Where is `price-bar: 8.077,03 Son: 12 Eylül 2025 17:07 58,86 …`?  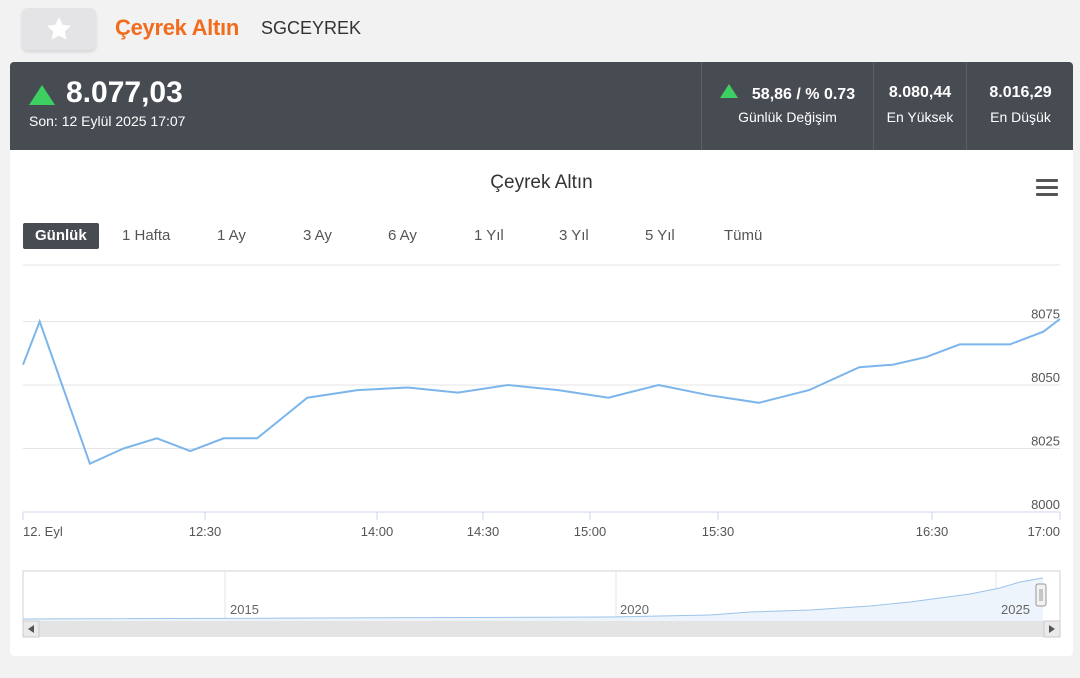 price-bar: 8.077,03 Son: 12 Eylül 2025 17:07 58,86 … is located at coordinates (541, 106).